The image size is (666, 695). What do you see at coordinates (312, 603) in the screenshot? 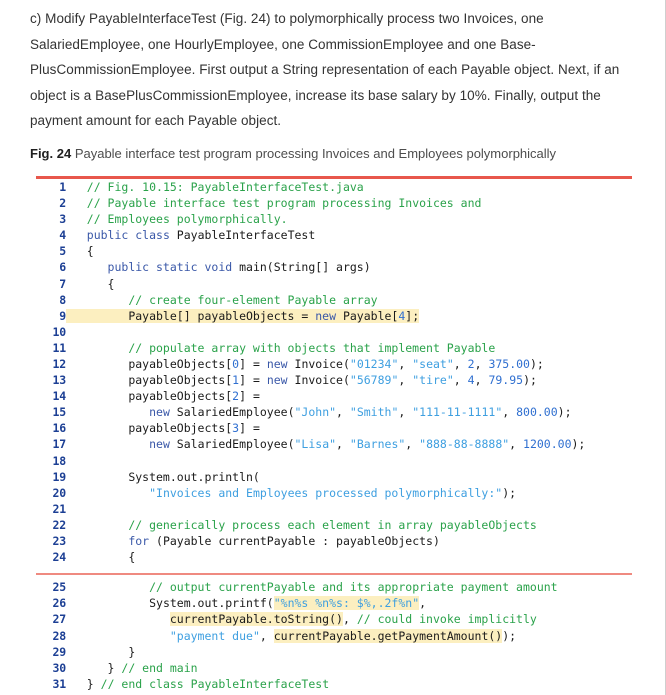
I see `code-line-source: System.out.printf("%n%s %n%s: $%,.2f%n",` at bounding box center [312, 603].